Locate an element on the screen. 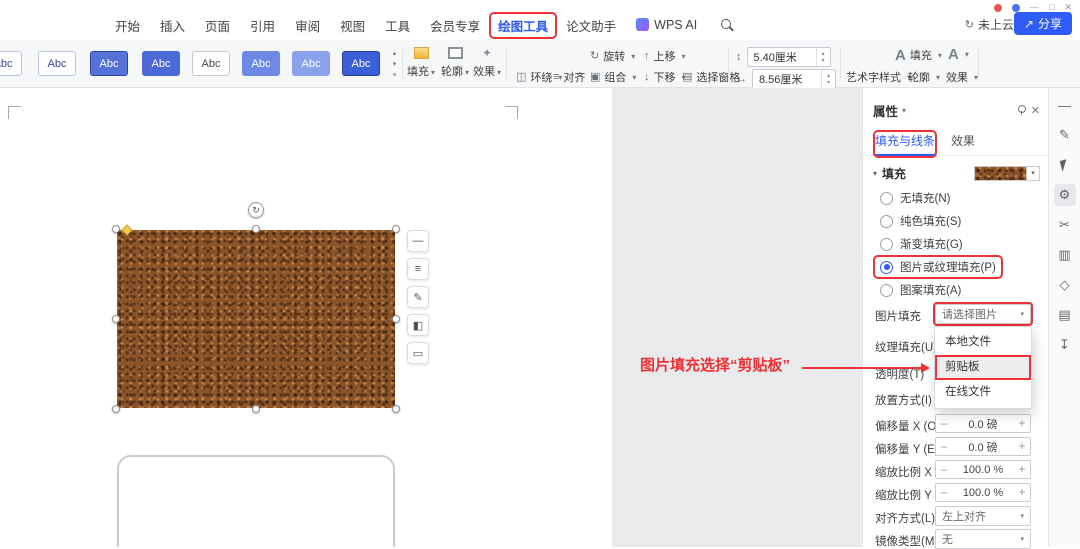 The height and width of the screenshot is (549, 1080). close-panel-icon: ✕ is located at coordinates (1035, 110).